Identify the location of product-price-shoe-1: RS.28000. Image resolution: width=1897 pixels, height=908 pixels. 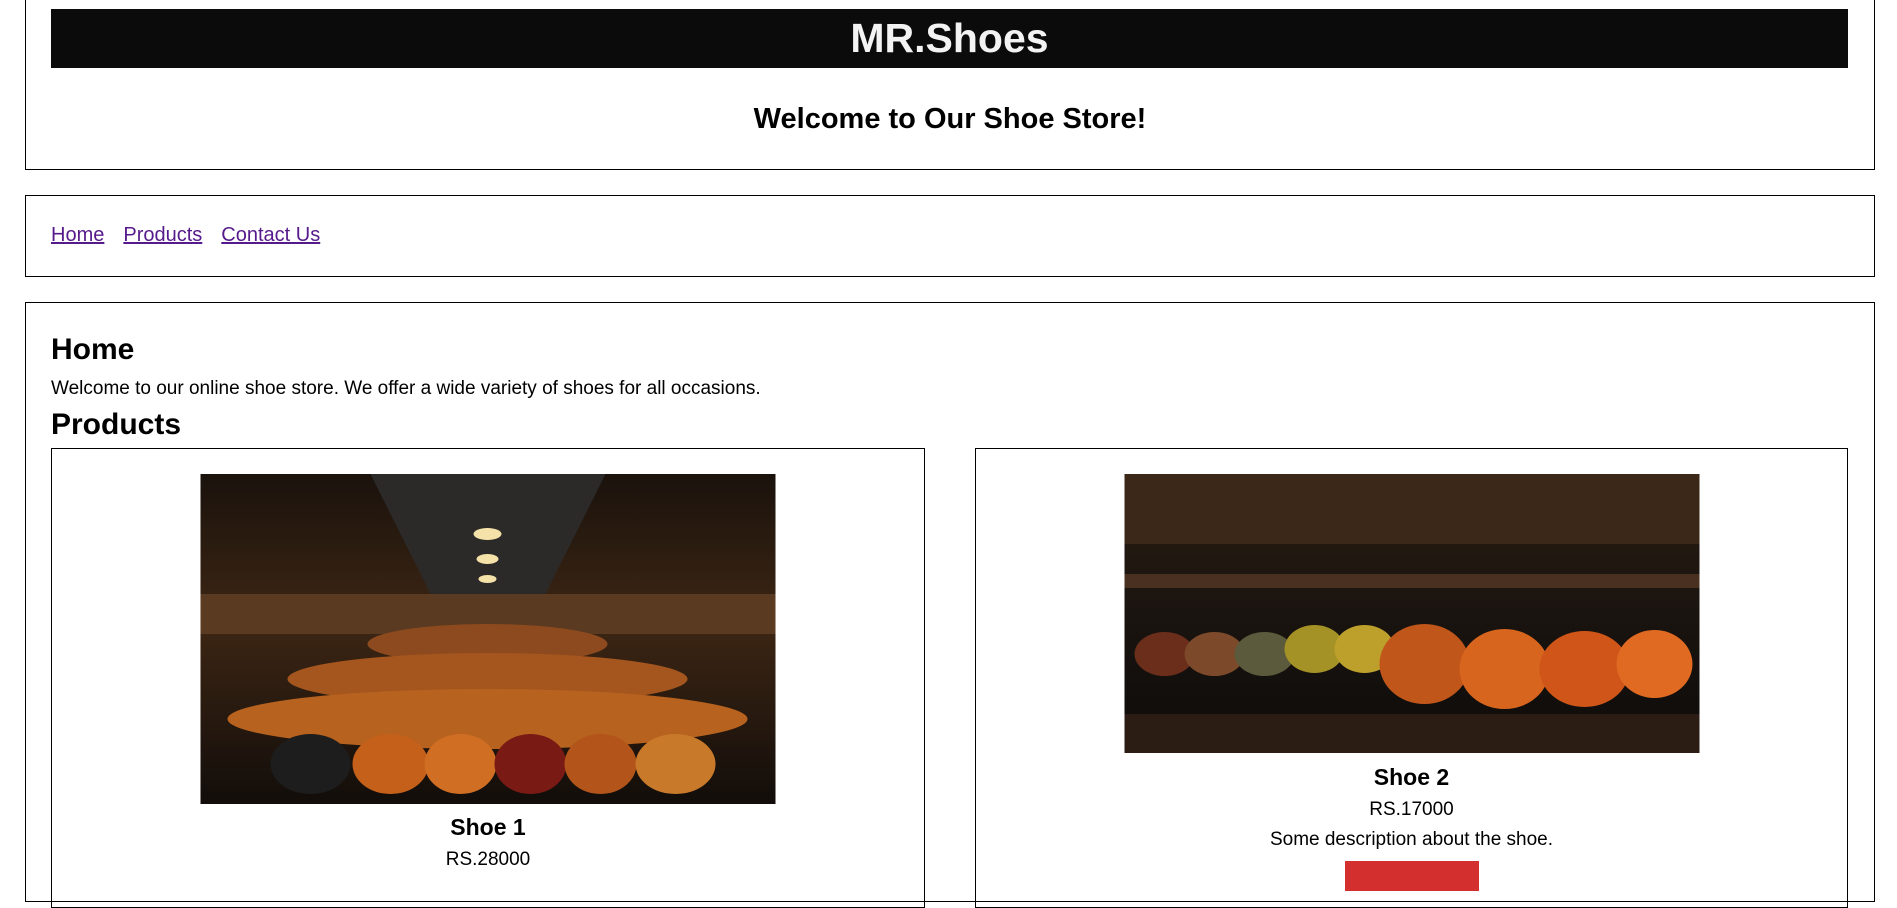
(488, 859).